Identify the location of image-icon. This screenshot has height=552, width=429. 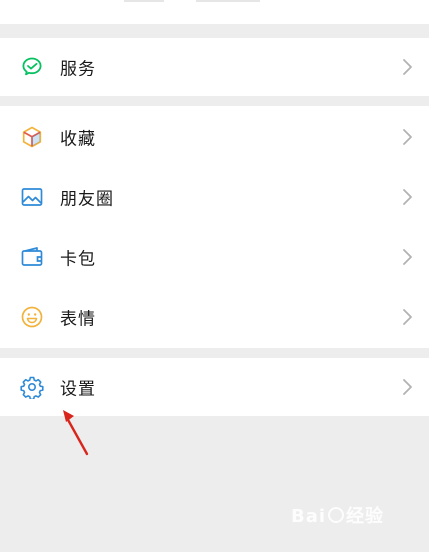
(32, 197).